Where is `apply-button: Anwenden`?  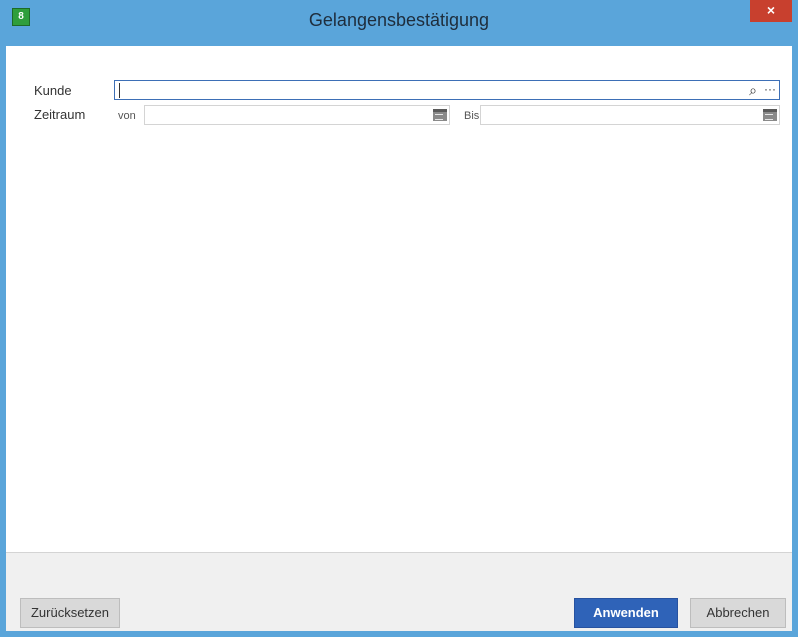
apply-button: Anwenden is located at coordinates (626, 613).